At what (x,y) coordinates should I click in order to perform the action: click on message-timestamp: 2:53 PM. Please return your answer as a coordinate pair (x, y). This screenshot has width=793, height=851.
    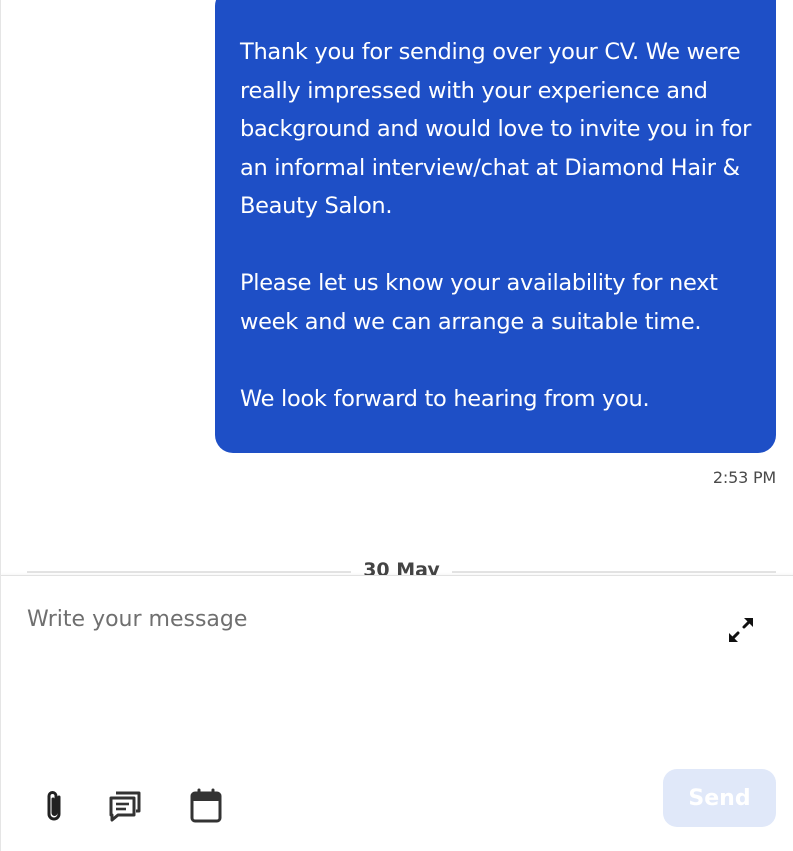
    Looking at the image, I should click on (744, 477).